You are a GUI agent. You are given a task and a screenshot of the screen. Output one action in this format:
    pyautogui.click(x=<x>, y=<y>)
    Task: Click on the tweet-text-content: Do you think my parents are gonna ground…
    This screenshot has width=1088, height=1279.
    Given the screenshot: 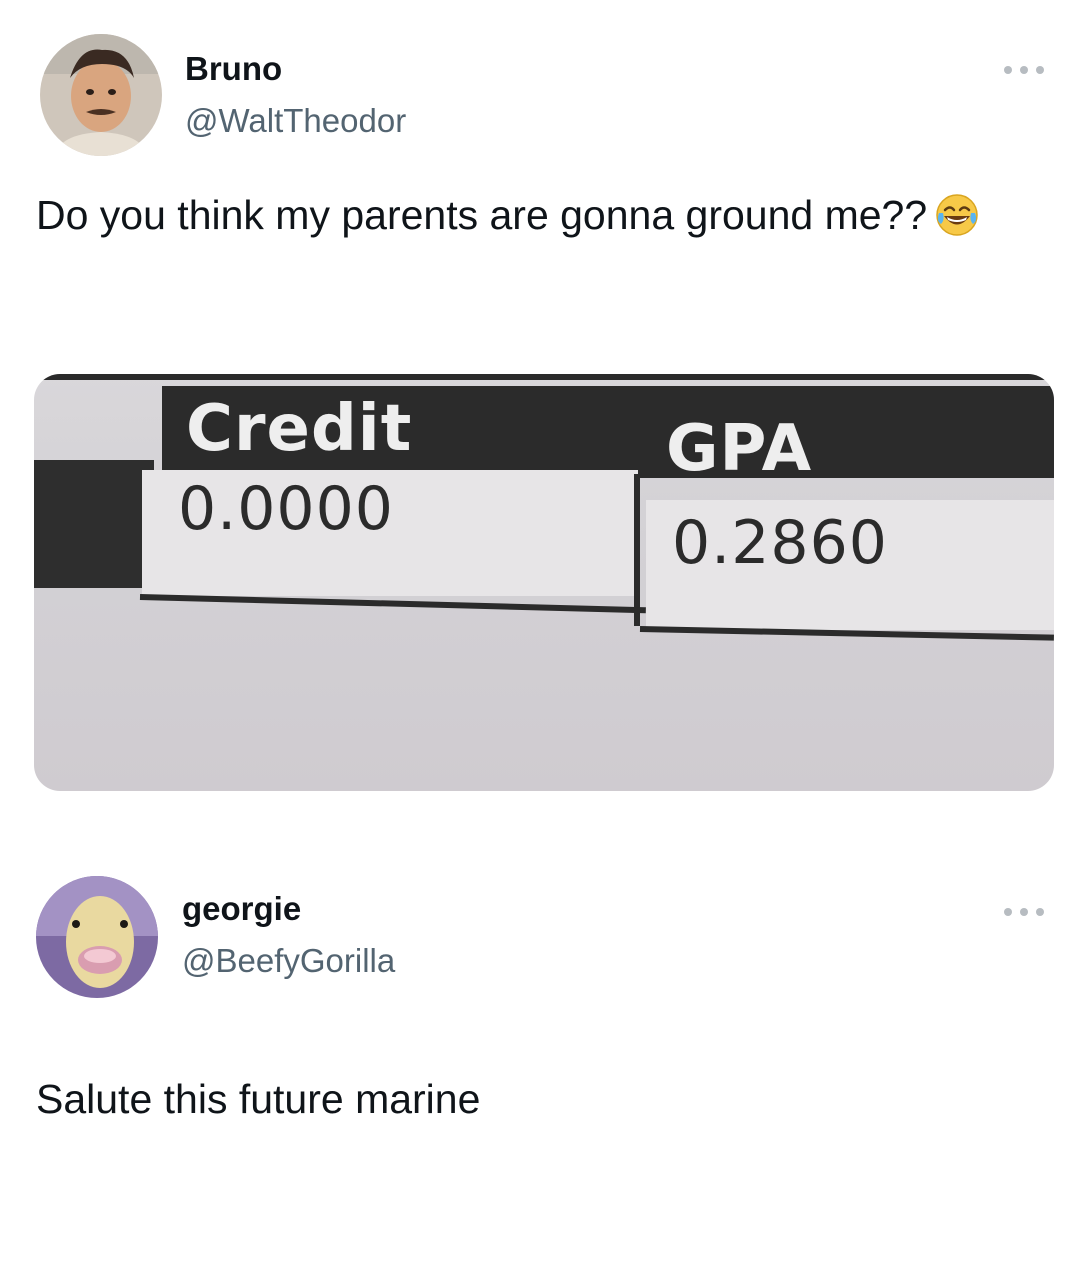 What is the action you would take?
    pyautogui.click(x=482, y=215)
    